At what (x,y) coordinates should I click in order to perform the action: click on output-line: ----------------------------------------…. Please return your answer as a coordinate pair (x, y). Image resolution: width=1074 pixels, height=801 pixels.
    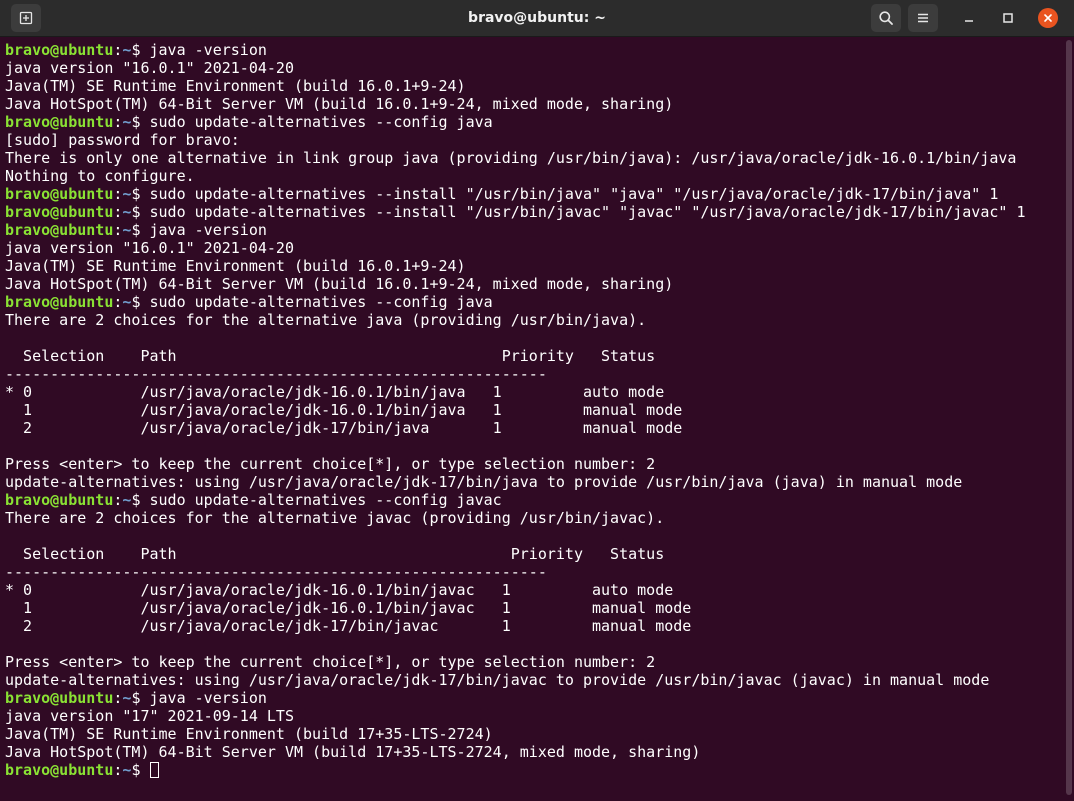
    Looking at the image, I should click on (531, 572).